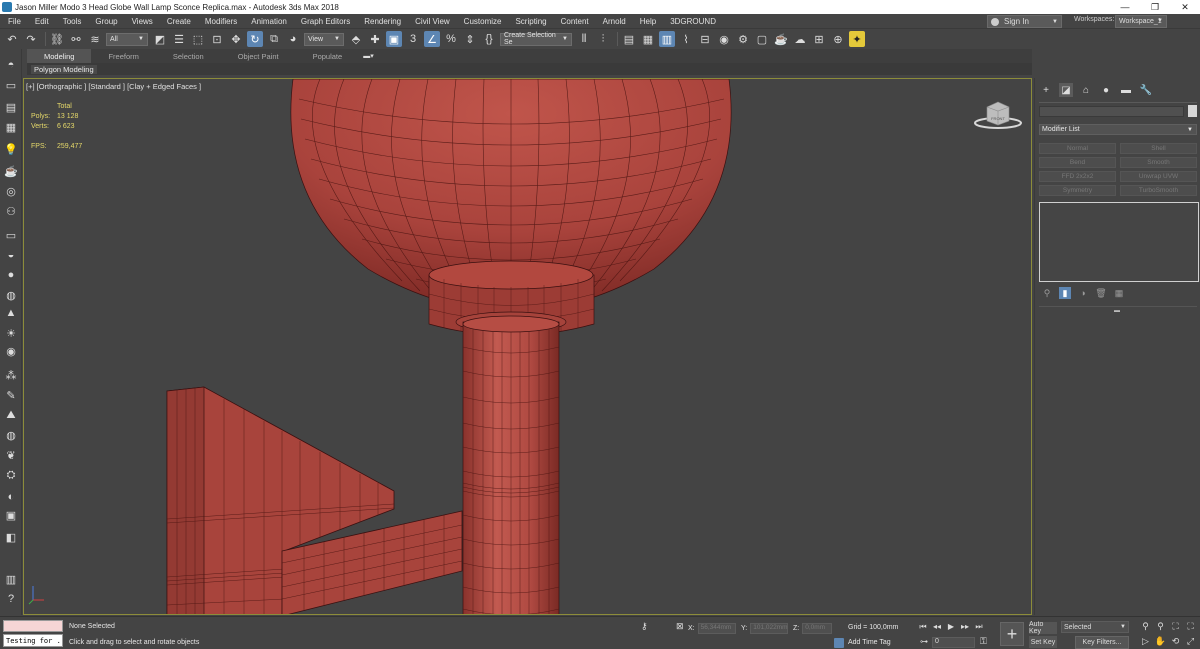 The width and height of the screenshot is (1200, 649). What do you see at coordinates (11, 537) in the screenshot?
I see `color-swatch-icon: ◧` at bounding box center [11, 537].